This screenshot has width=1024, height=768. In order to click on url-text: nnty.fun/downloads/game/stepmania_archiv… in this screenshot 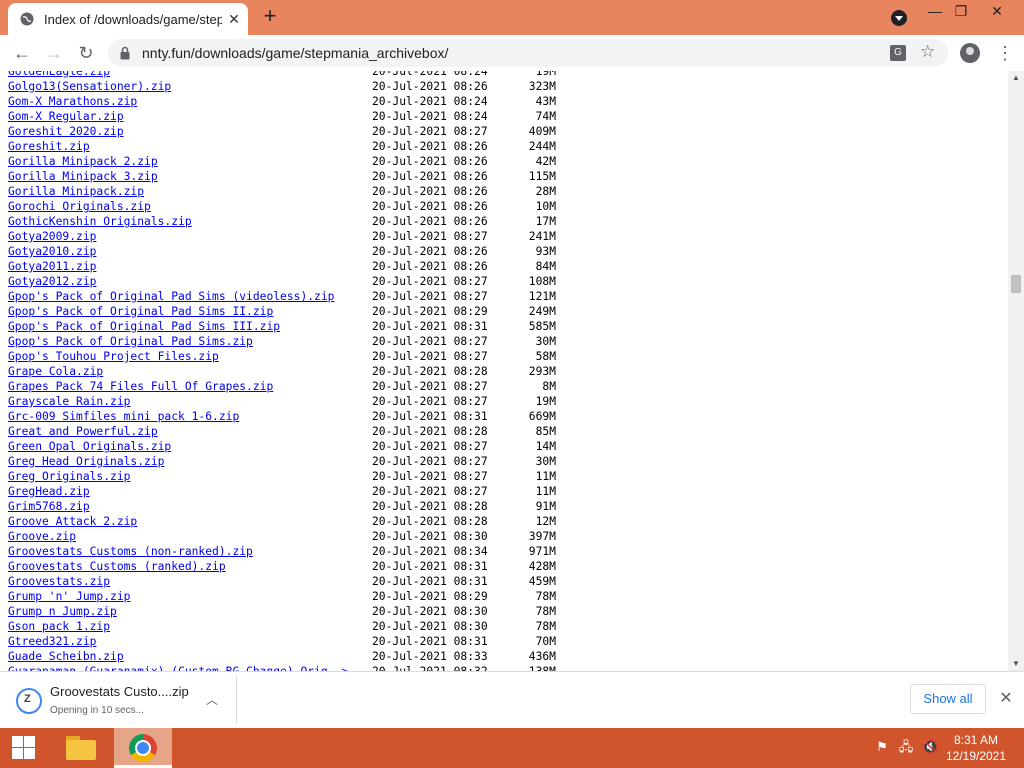, I will do `click(295, 53)`.